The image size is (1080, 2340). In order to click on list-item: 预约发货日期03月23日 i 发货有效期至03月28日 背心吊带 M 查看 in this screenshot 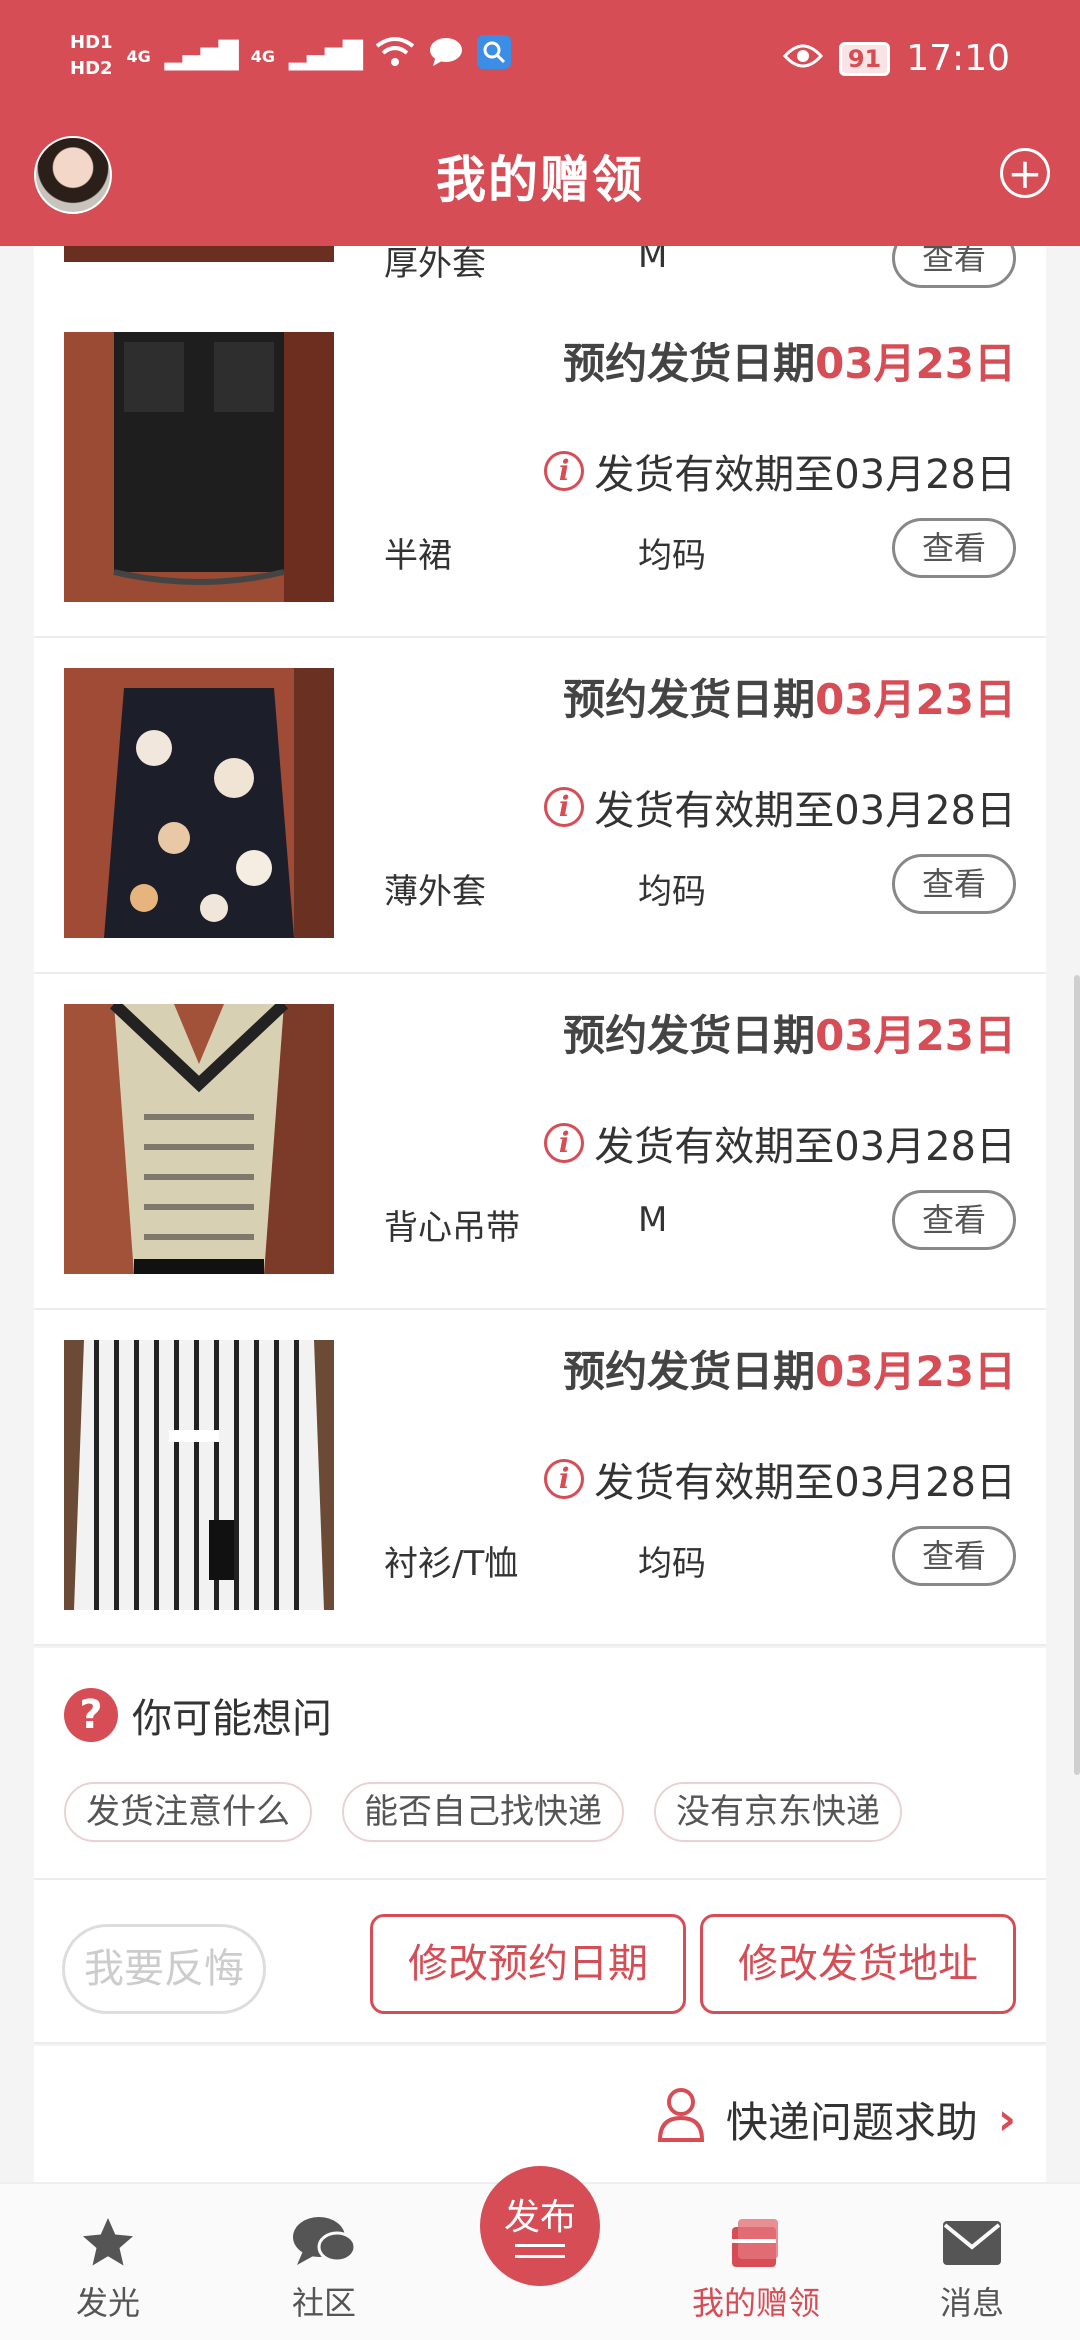, I will do `click(540, 1142)`.